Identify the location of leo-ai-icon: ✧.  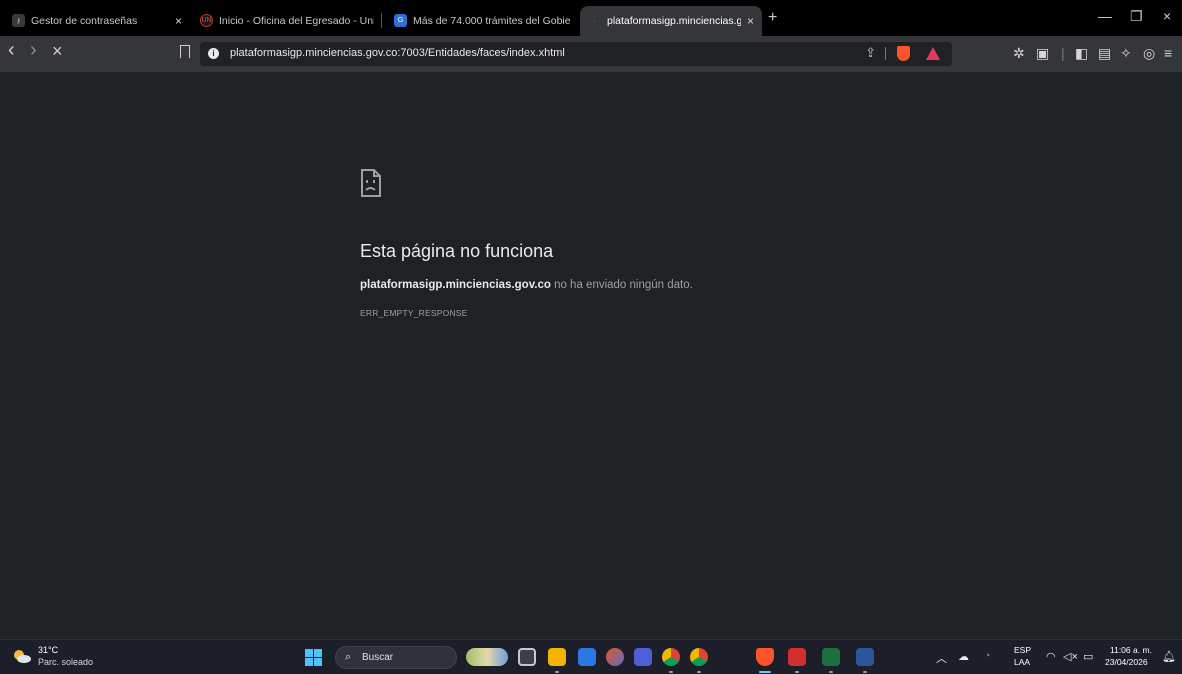
(1126, 53).